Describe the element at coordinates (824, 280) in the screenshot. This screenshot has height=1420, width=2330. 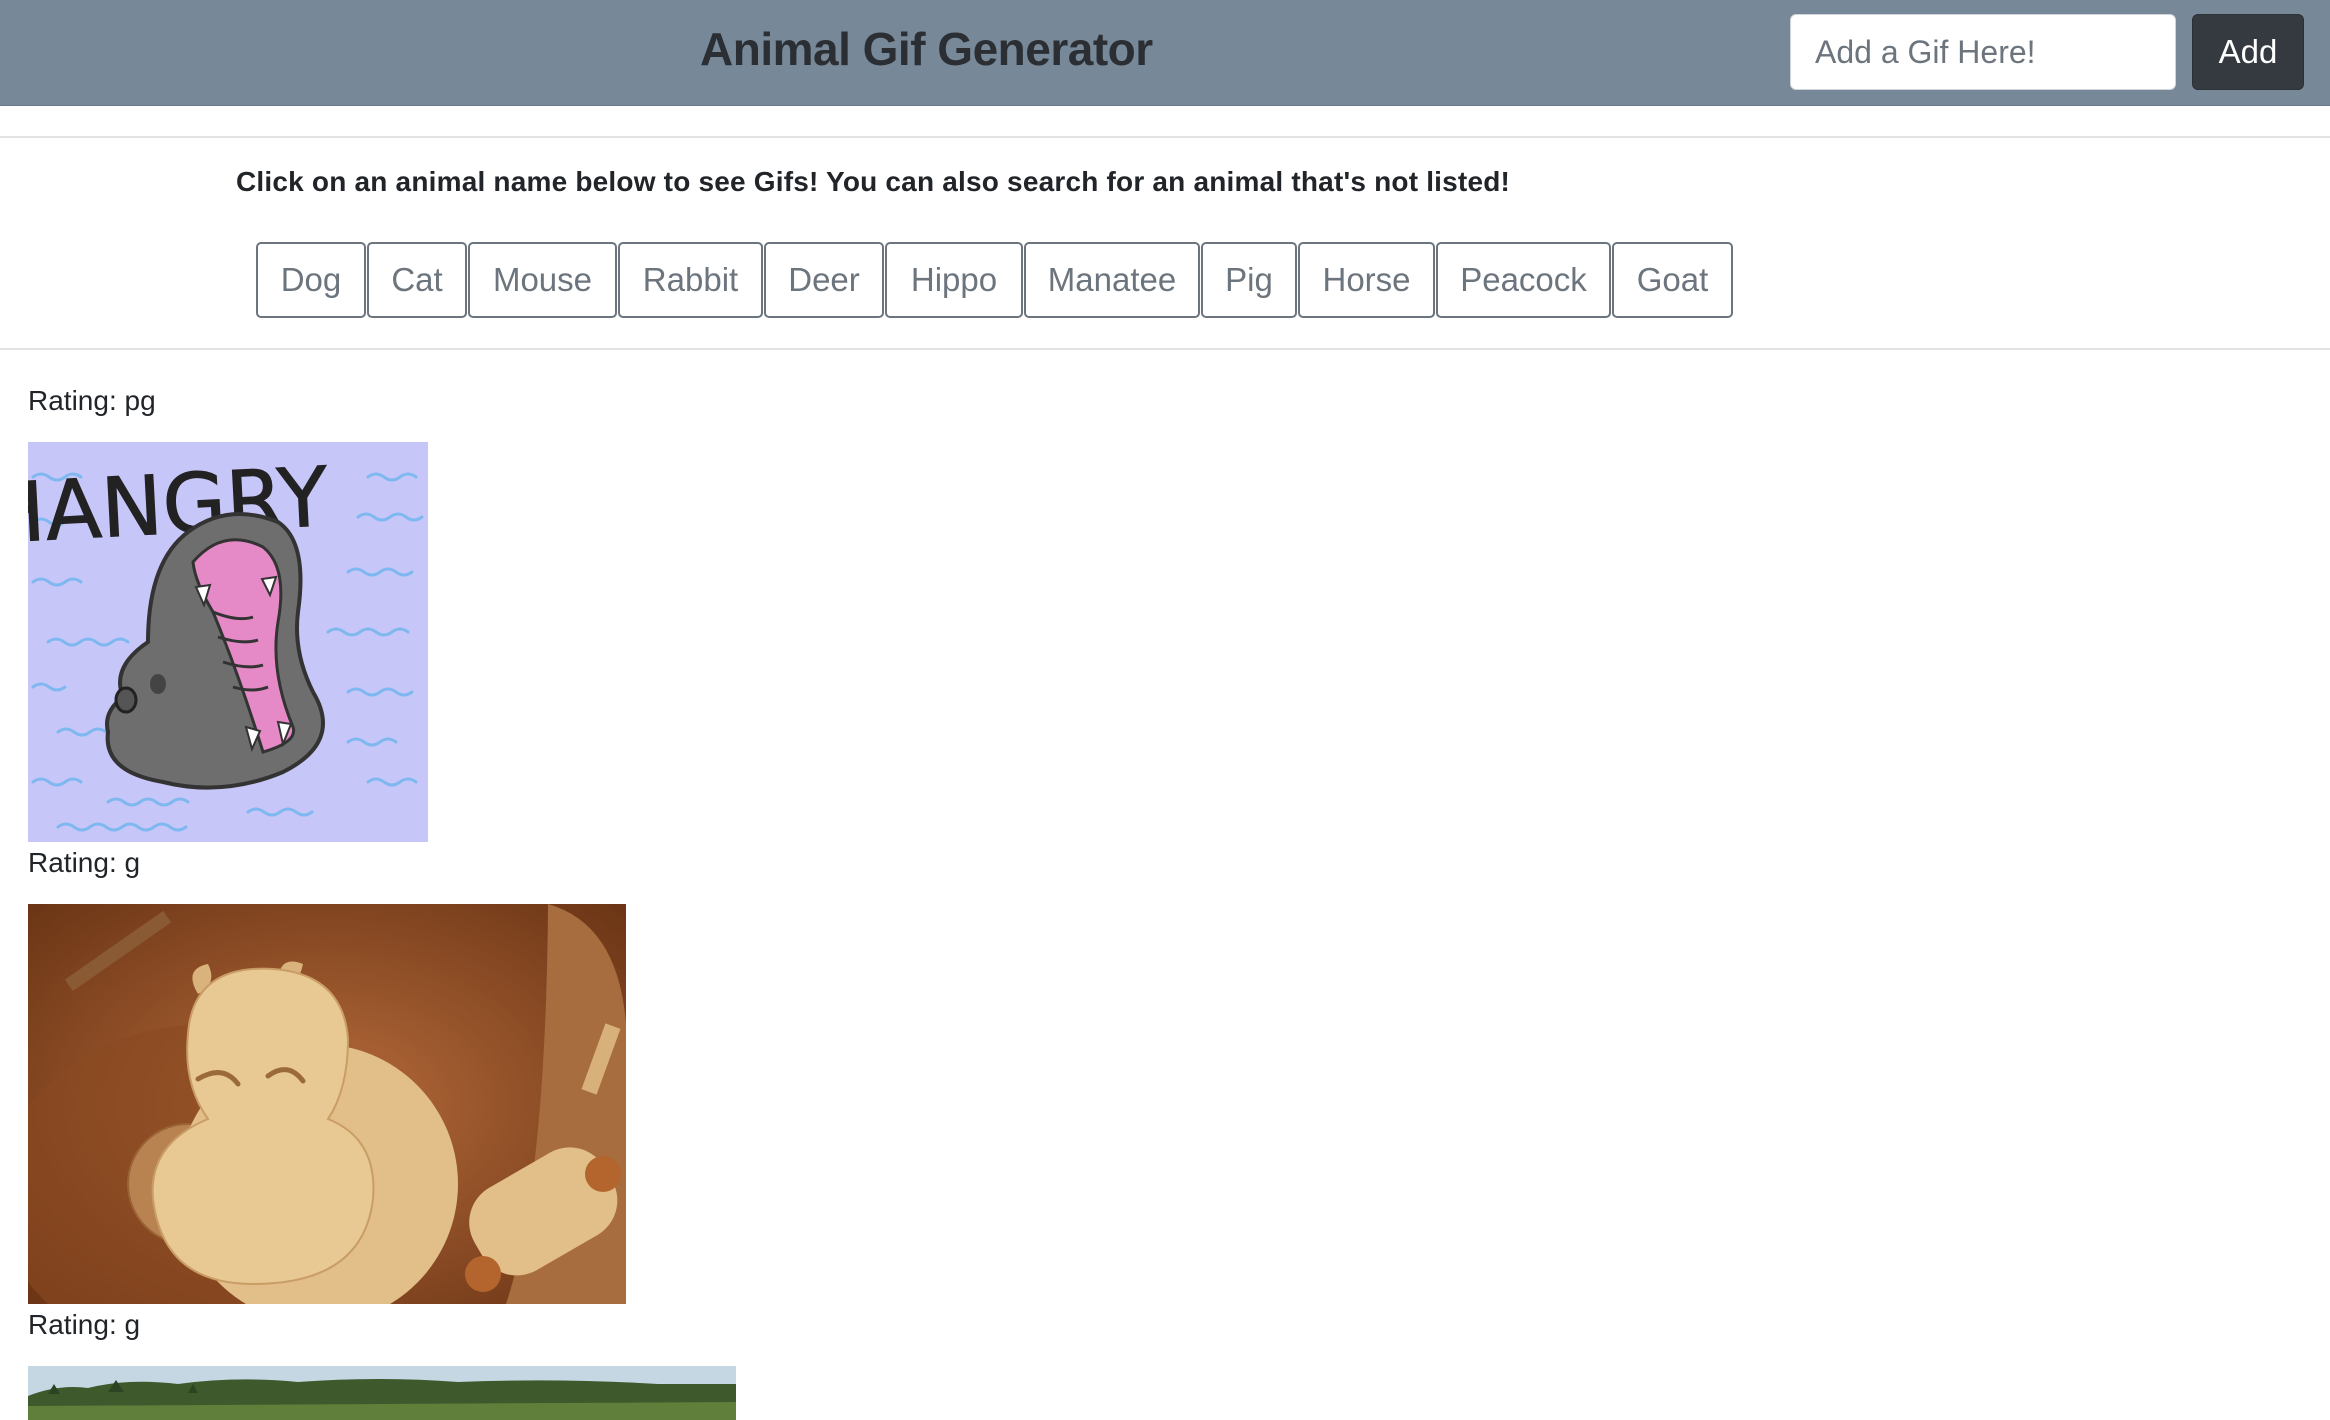
I see `animal-button-deer: Deer` at that location.